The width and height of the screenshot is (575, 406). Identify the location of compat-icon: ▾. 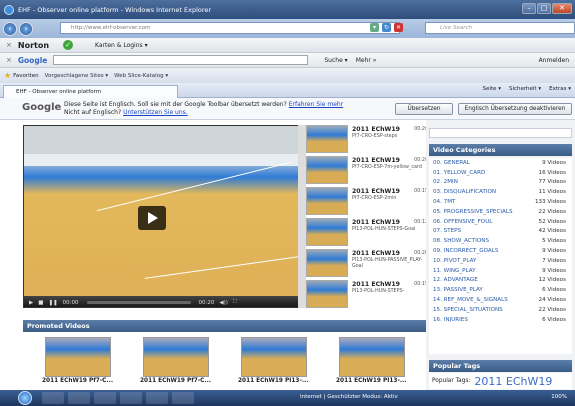
(374, 27).